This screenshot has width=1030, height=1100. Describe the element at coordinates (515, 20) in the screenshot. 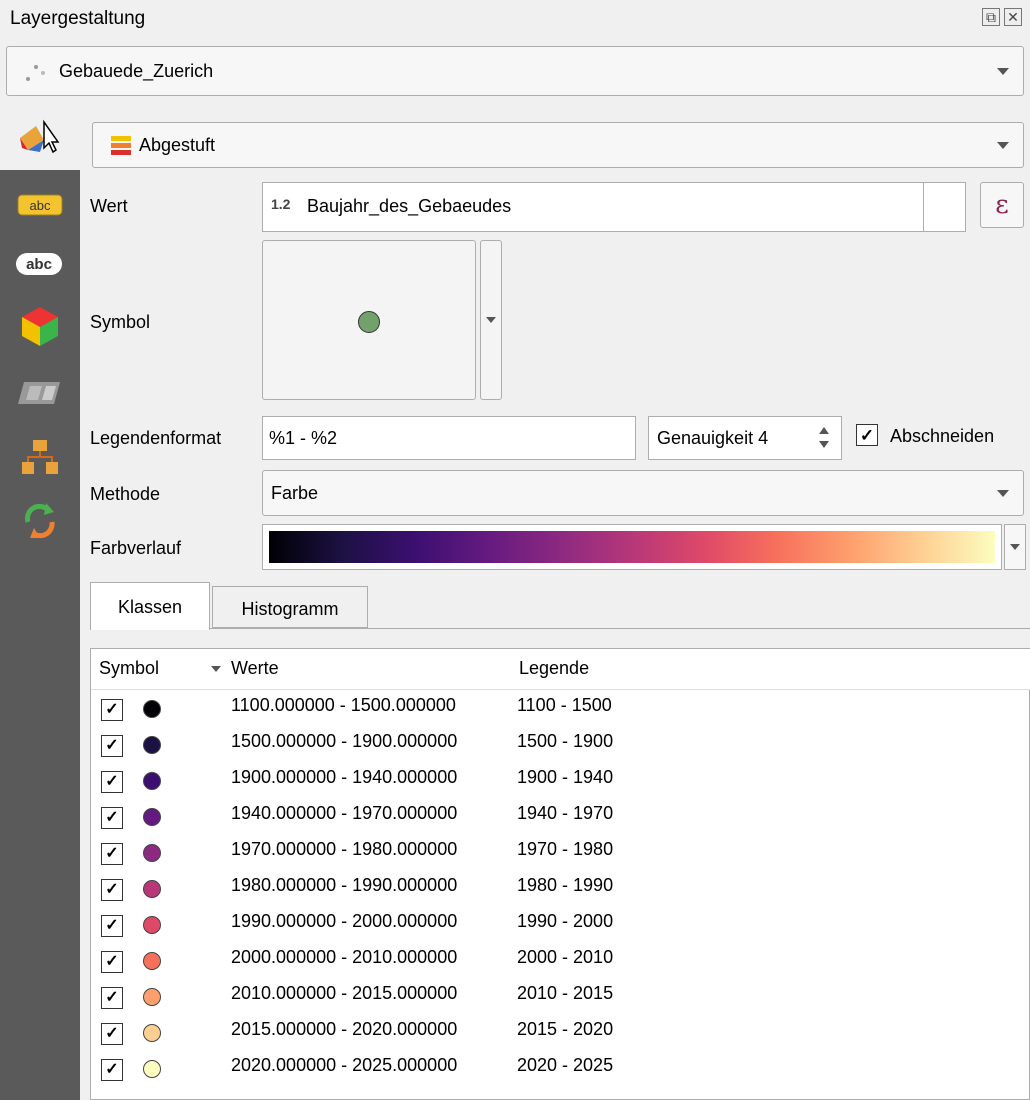

I see `title-bar: Layergestaltung ⧉ ✕` at that location.